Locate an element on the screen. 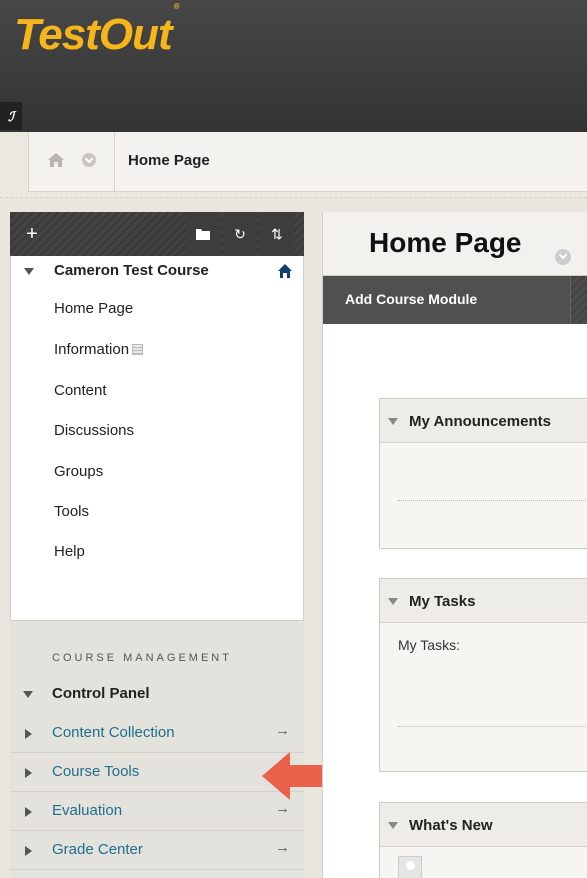 The height and width of the screenshot is (878, 587). menu-item-help: Help is located at coordinates (69, 551).